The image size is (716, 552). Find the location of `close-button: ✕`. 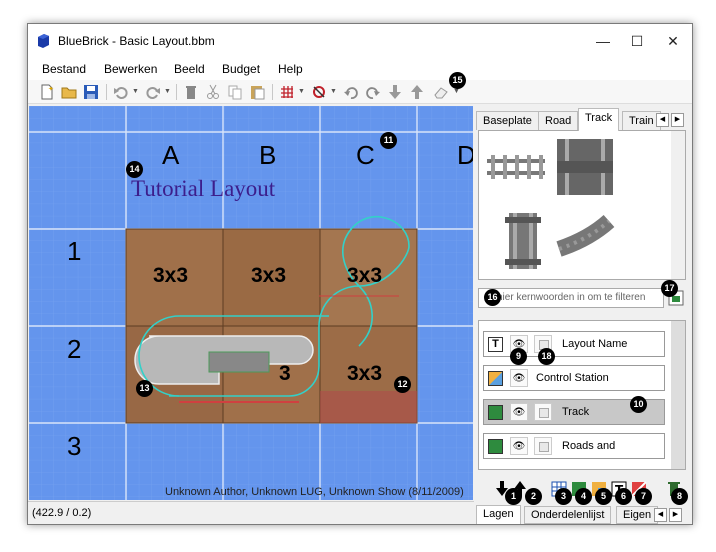

close-button: ✕ is located at coordinates (673, 41).